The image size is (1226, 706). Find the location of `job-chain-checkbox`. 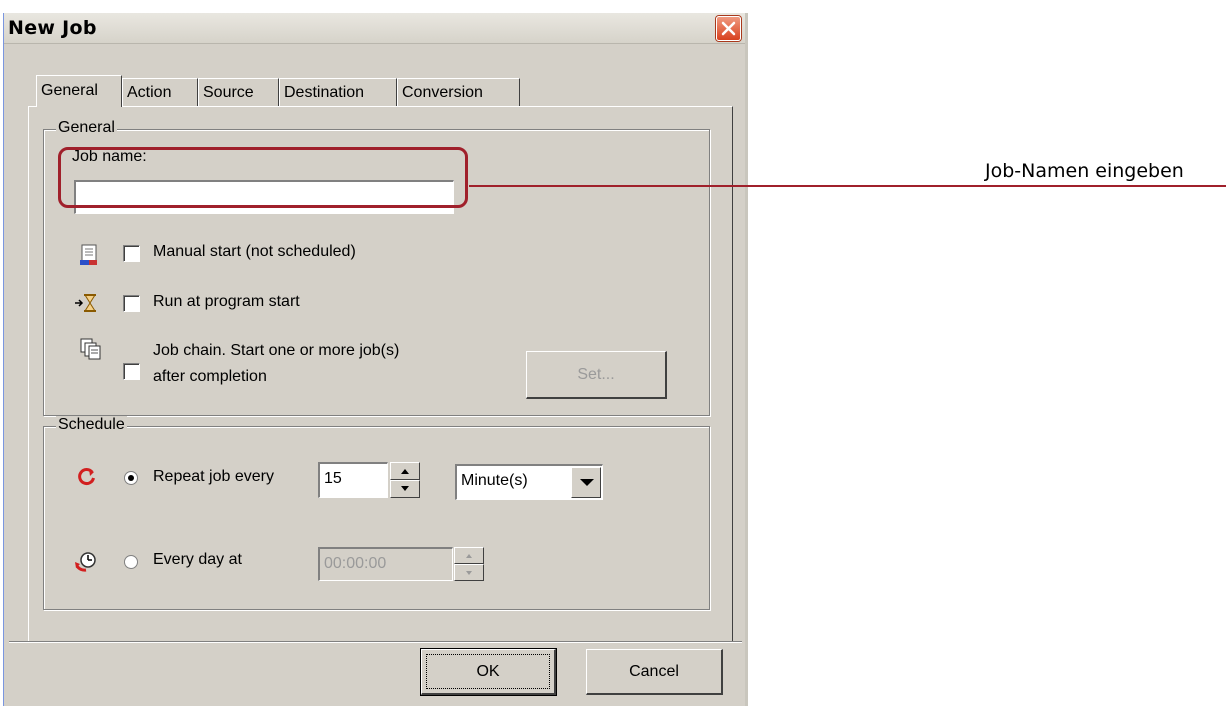

job-chain-checkbox is located at coordinates (131, 371).